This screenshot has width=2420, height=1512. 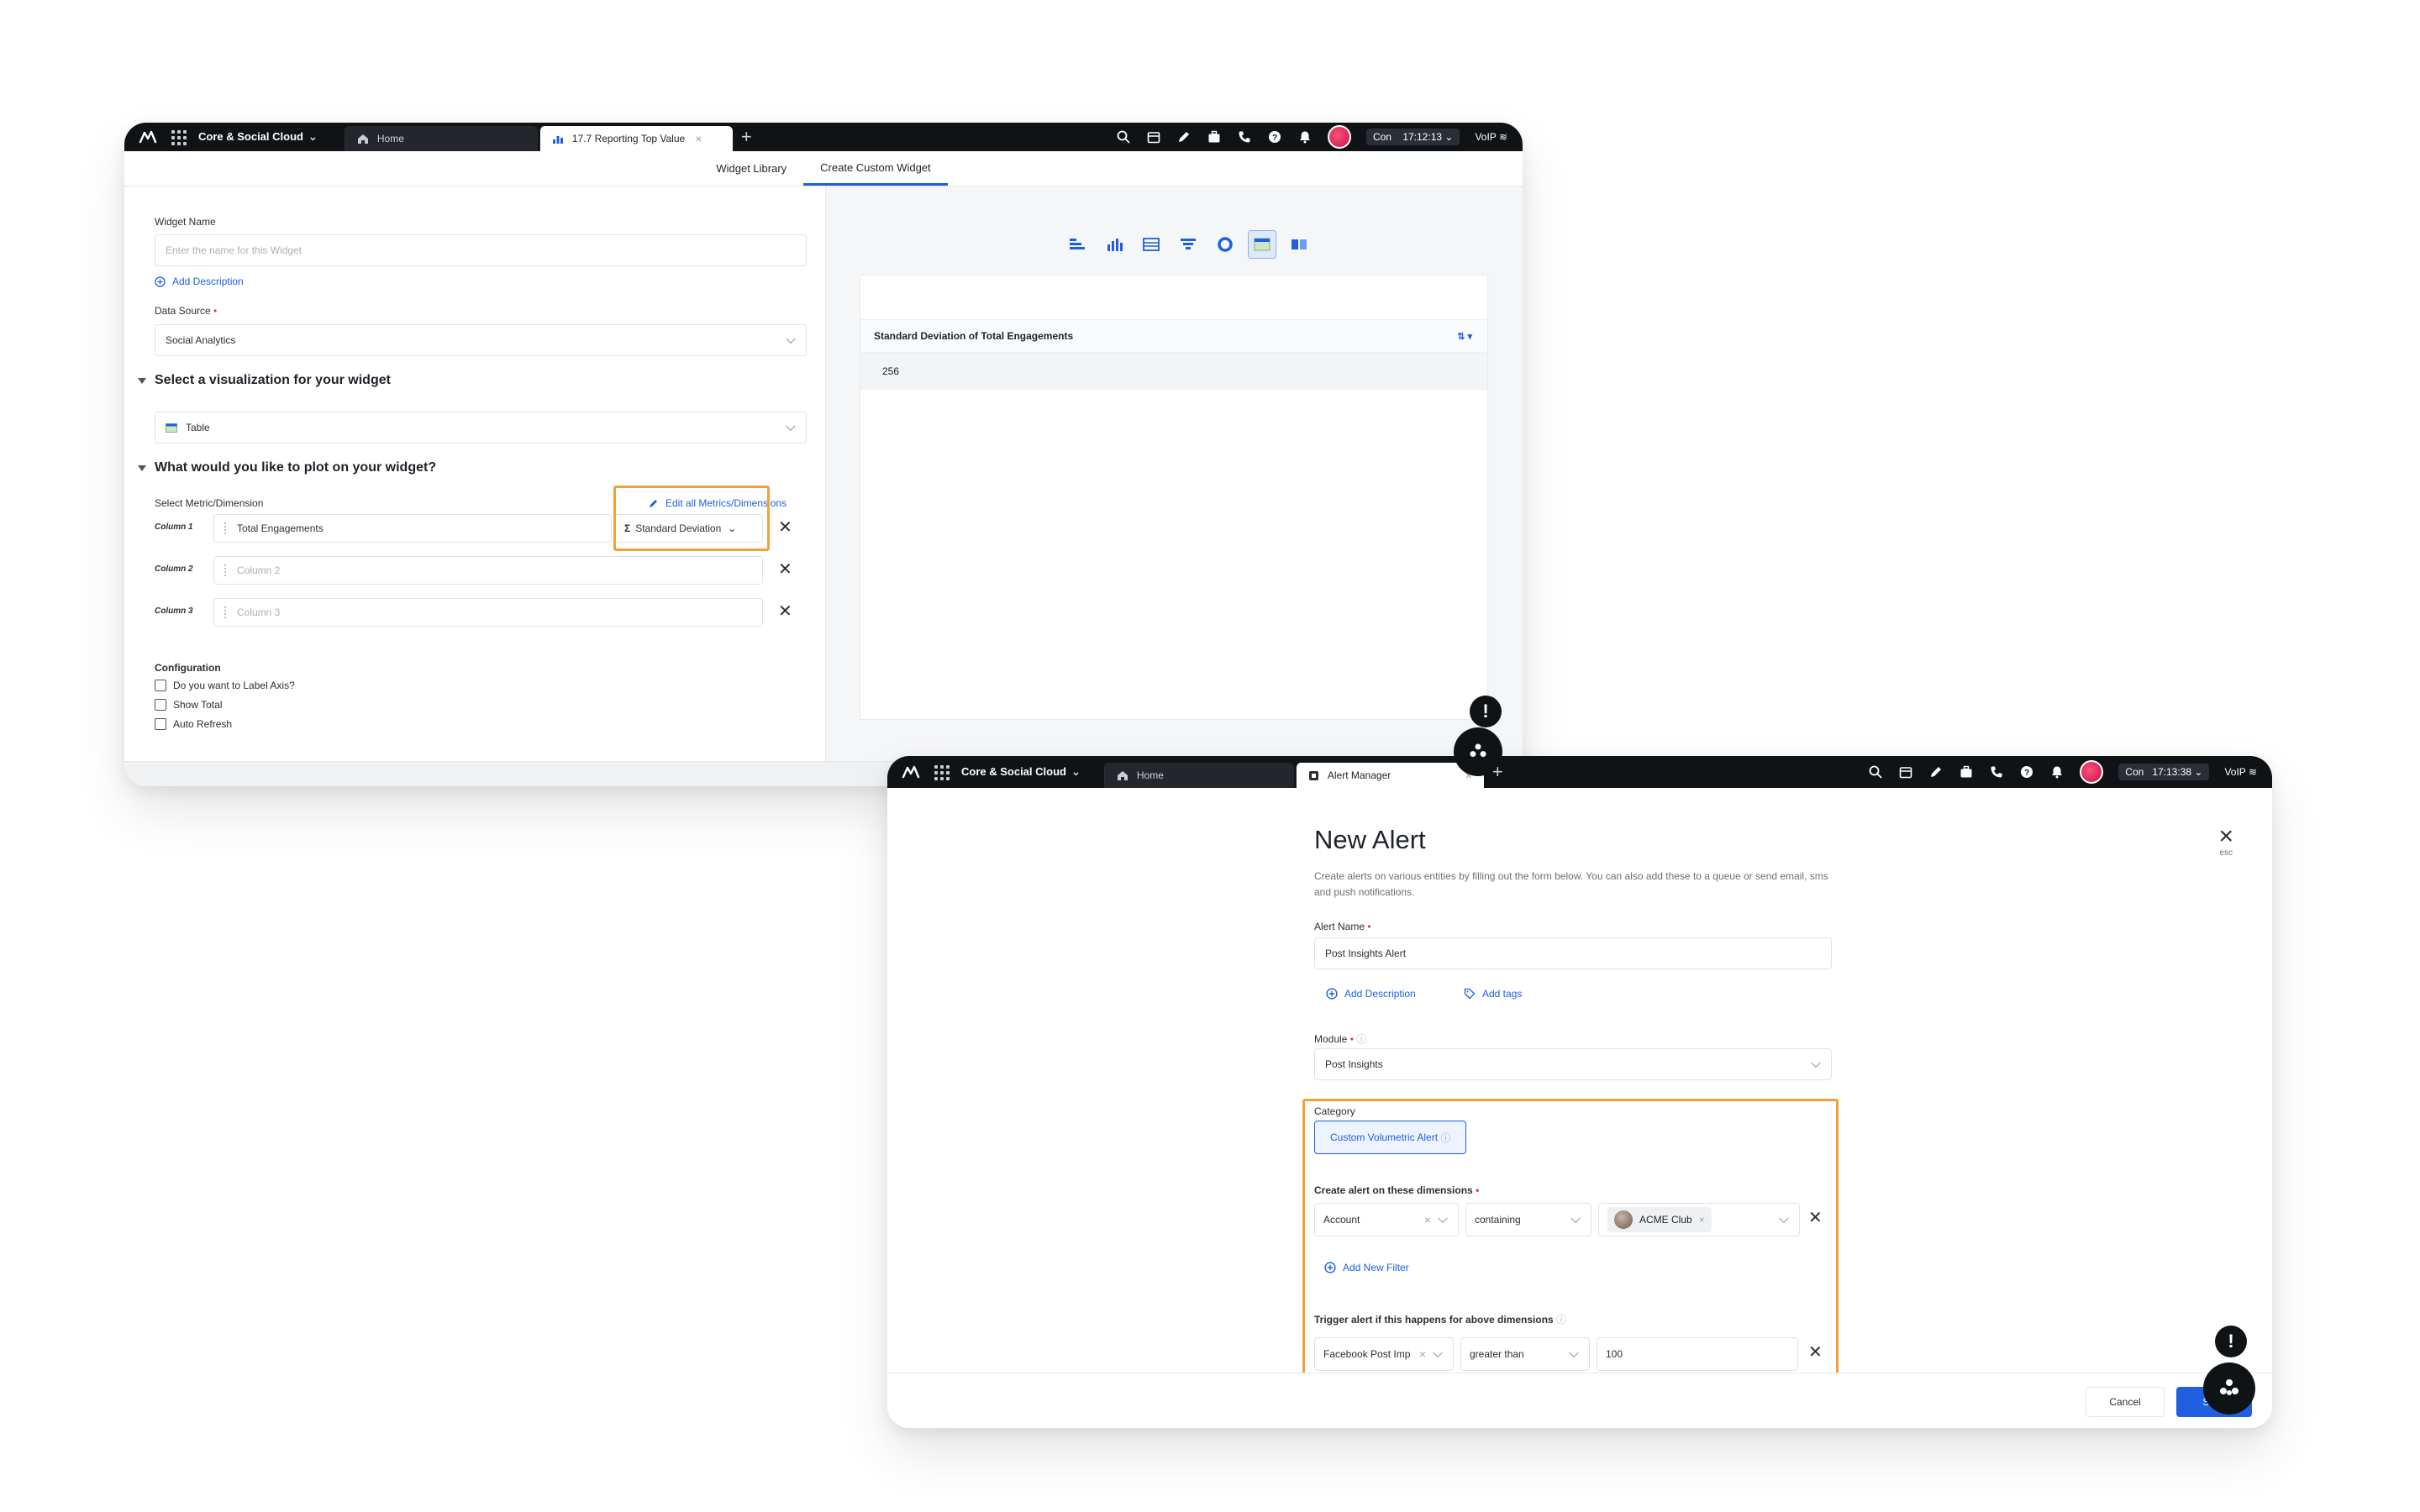 I want to click on remove-column-3-icon: ✕, so click(x=785, y=611).